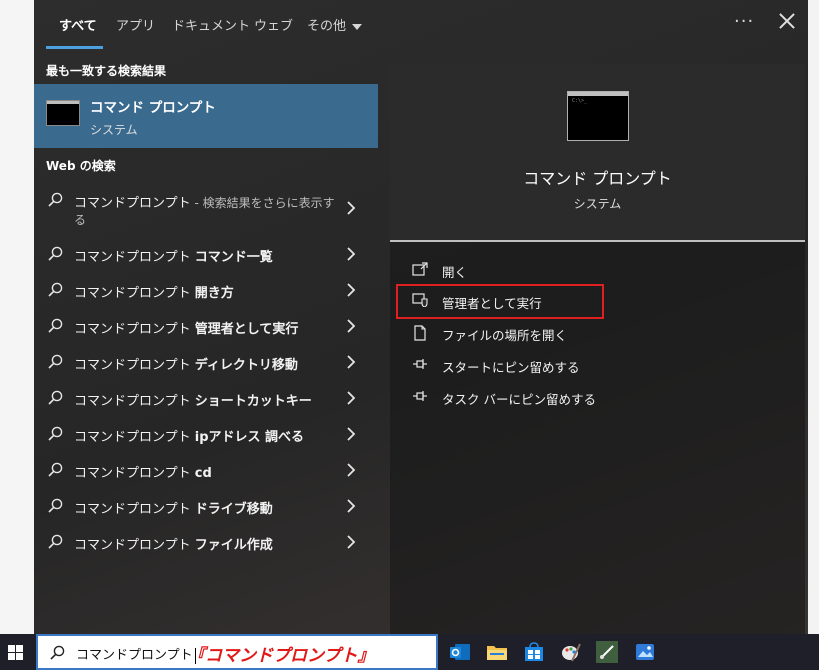 The height and width of the screenshot is (670, 819). I want to click on web-result-item: コマンドプロンプト ipアドレス 調べる, so click(206, 434).